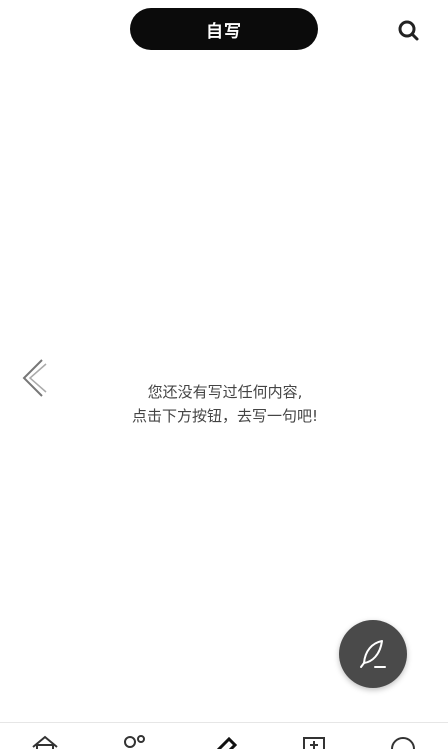 The height and width of the screenshot is (749, 448). I want to click on nav-profile, so click(403, 736).